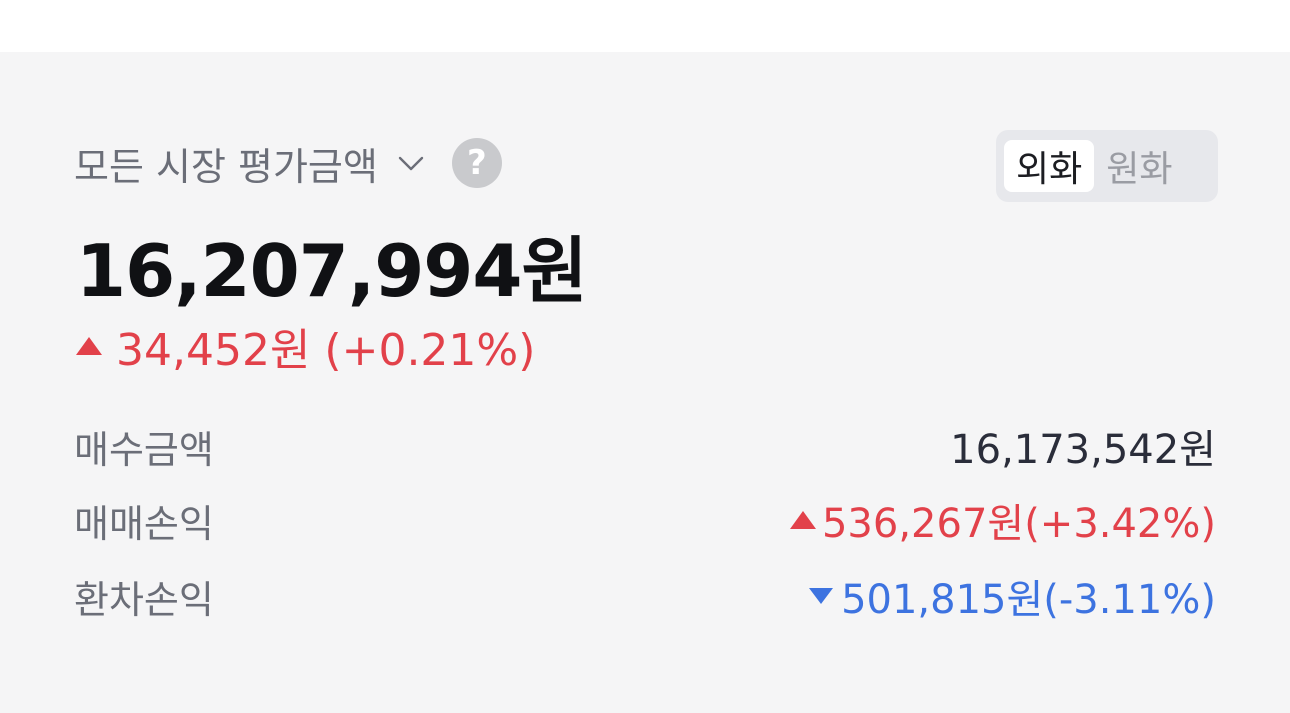  I want to click on detail-row-fx-pnl: 환차손익 501,815원(-3.11%), so click(645, 596).